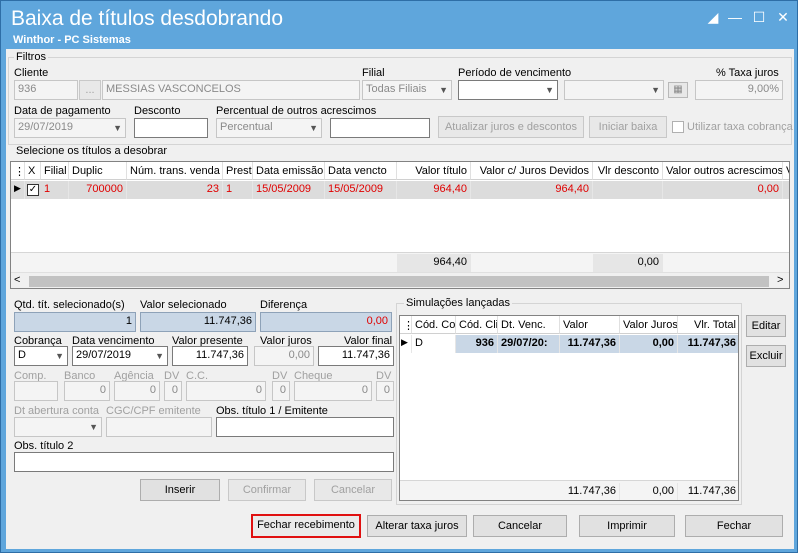 The height and width of the screenshot is (553, 798). I want to click on perc-outros-select: Percentual ▼, so click(269, 128).